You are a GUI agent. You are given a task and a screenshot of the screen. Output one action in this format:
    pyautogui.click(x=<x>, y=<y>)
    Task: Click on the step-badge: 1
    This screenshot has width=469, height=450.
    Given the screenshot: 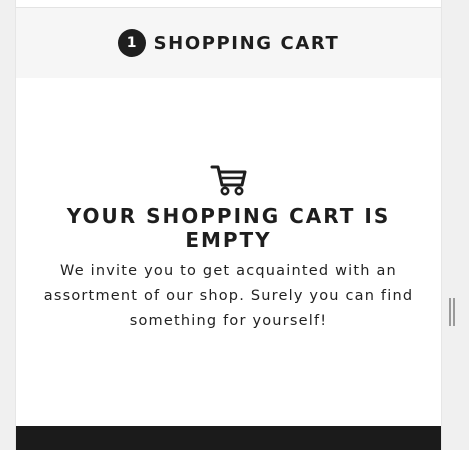 What is the action you would take?
    pyautogui.click(x=131, y=43)
    